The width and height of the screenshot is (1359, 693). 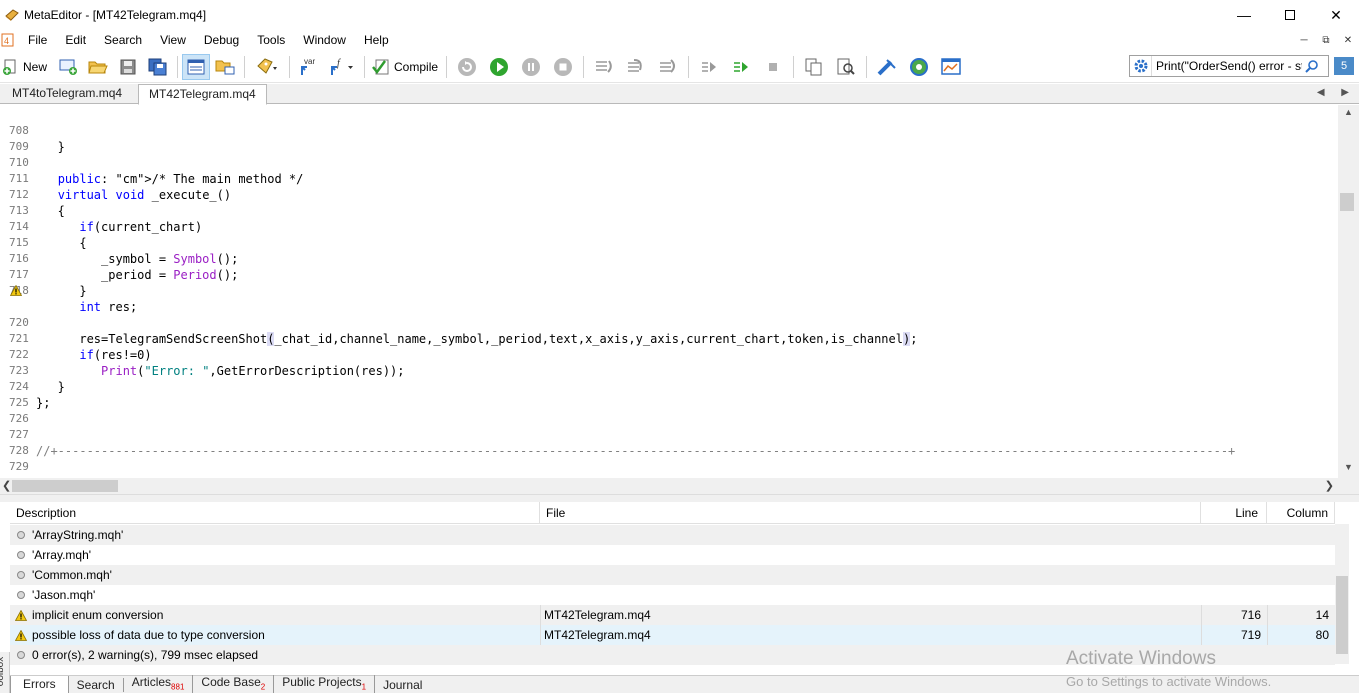 I want to click on tab-scroll-left-icon: ◀, so click(x=1321, y=92).